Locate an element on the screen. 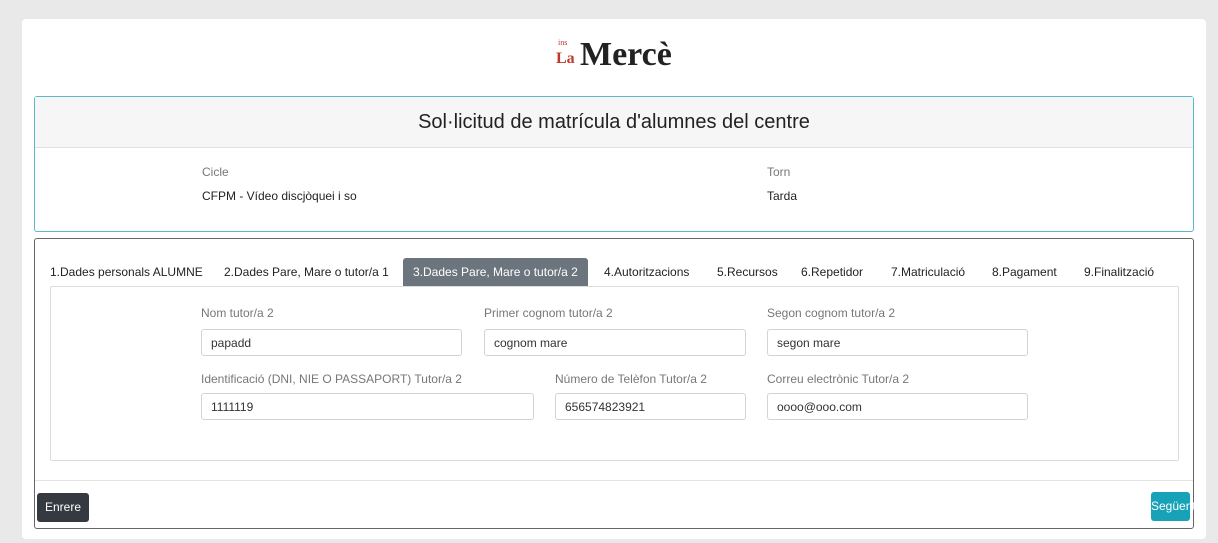  primer-cognom-label: Primer cognom tutor/a 2 is located at coordinates (548, 313).